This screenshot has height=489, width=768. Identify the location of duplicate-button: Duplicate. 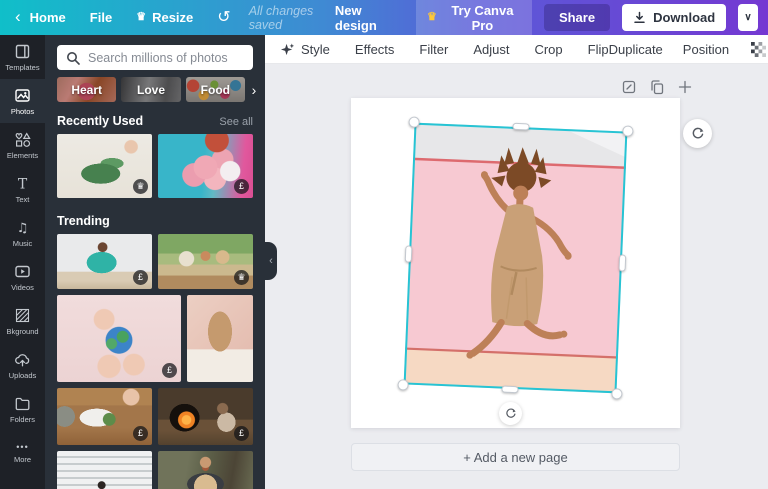
(636, 49).